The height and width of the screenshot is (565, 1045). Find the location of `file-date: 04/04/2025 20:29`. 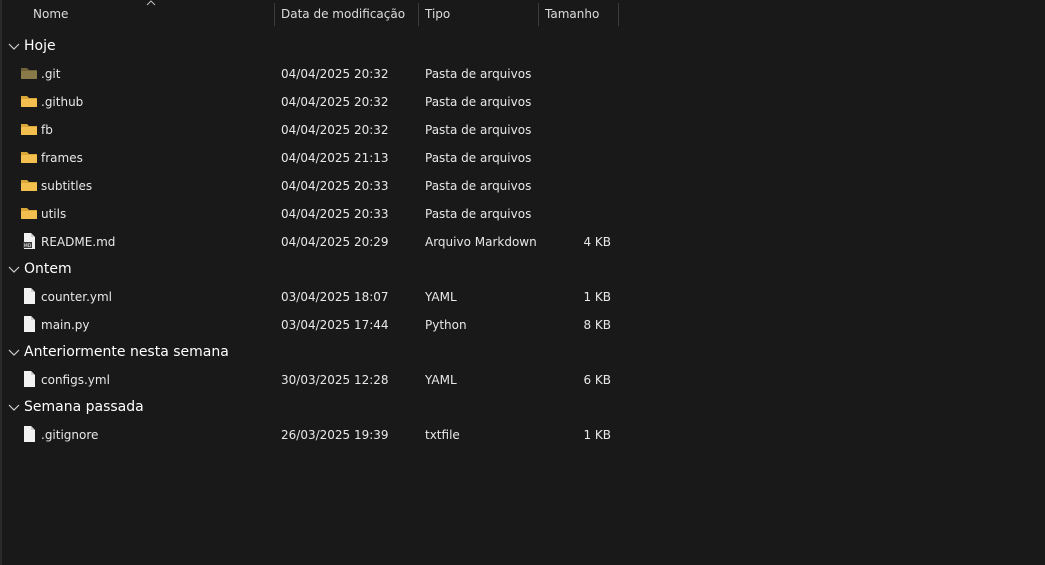

file-date: 04/04/2025 20:29 is located at coordinates (335, 242).